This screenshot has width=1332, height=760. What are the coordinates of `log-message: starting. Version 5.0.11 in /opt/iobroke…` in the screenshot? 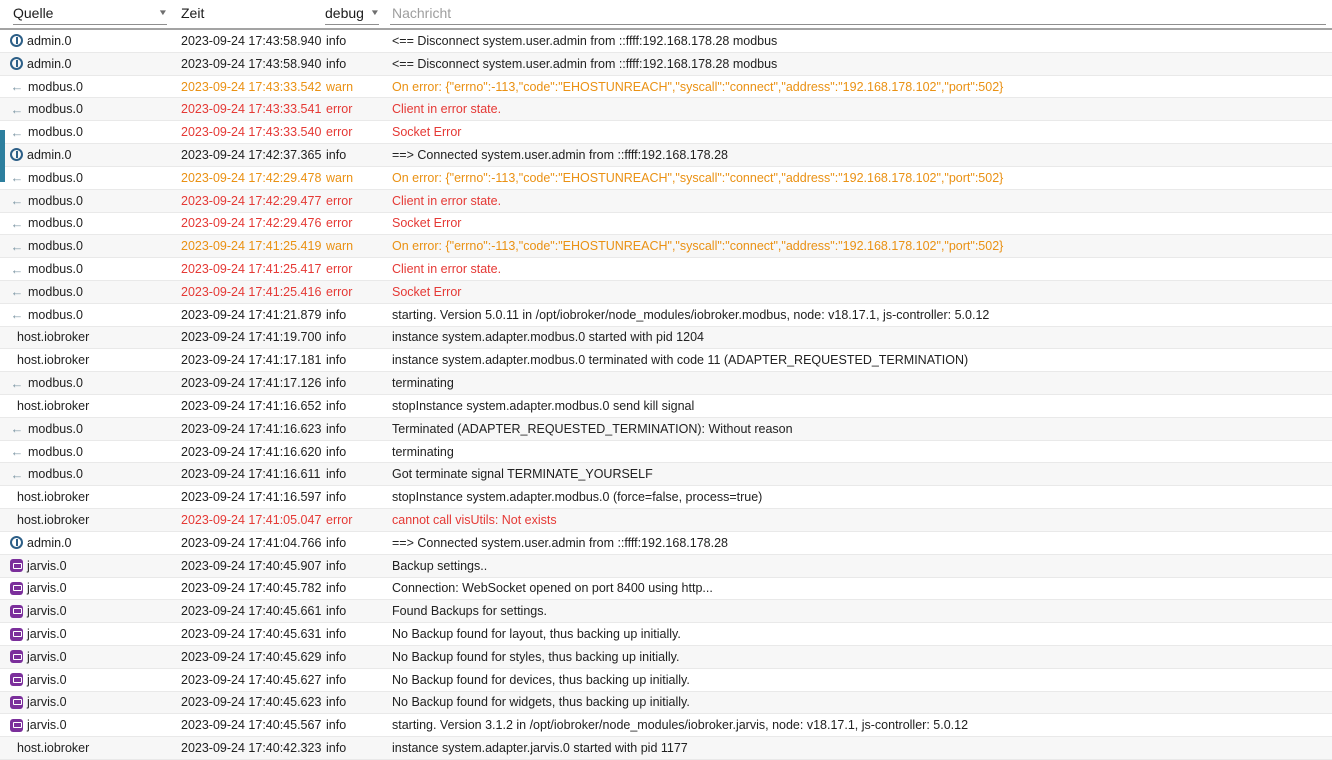 It's located at (691, 314).